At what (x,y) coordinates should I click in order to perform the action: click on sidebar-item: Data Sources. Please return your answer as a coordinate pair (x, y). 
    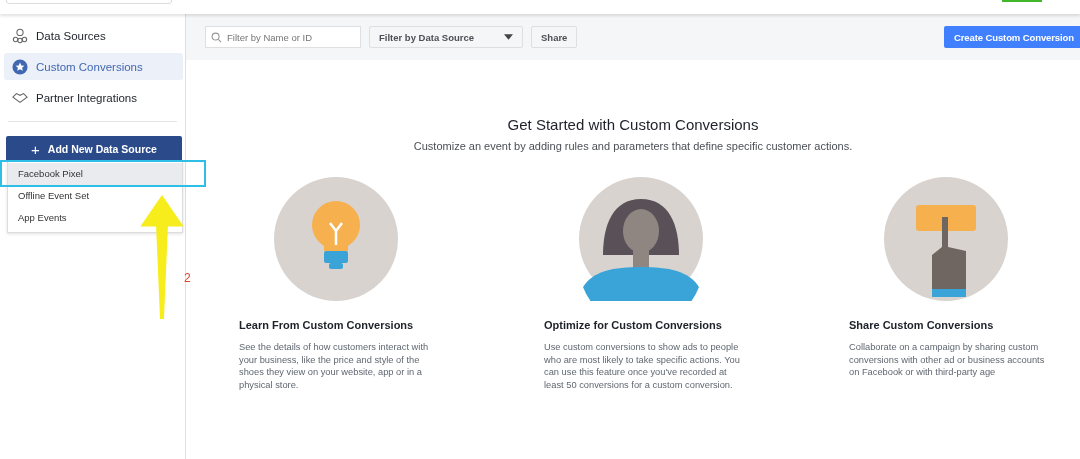
    Looking at the image, I should click on (93, 35).